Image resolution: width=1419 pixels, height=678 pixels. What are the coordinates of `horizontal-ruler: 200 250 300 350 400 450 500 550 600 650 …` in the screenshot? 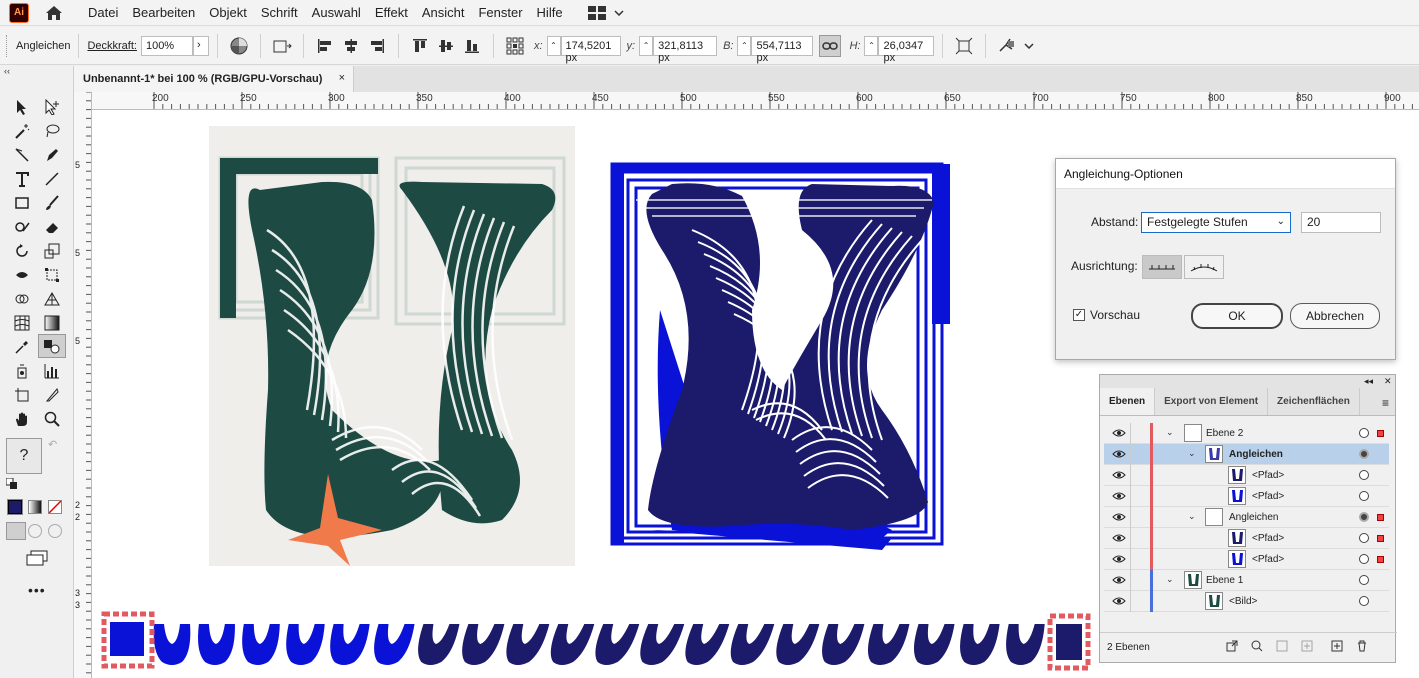 It's located at (755, 101).